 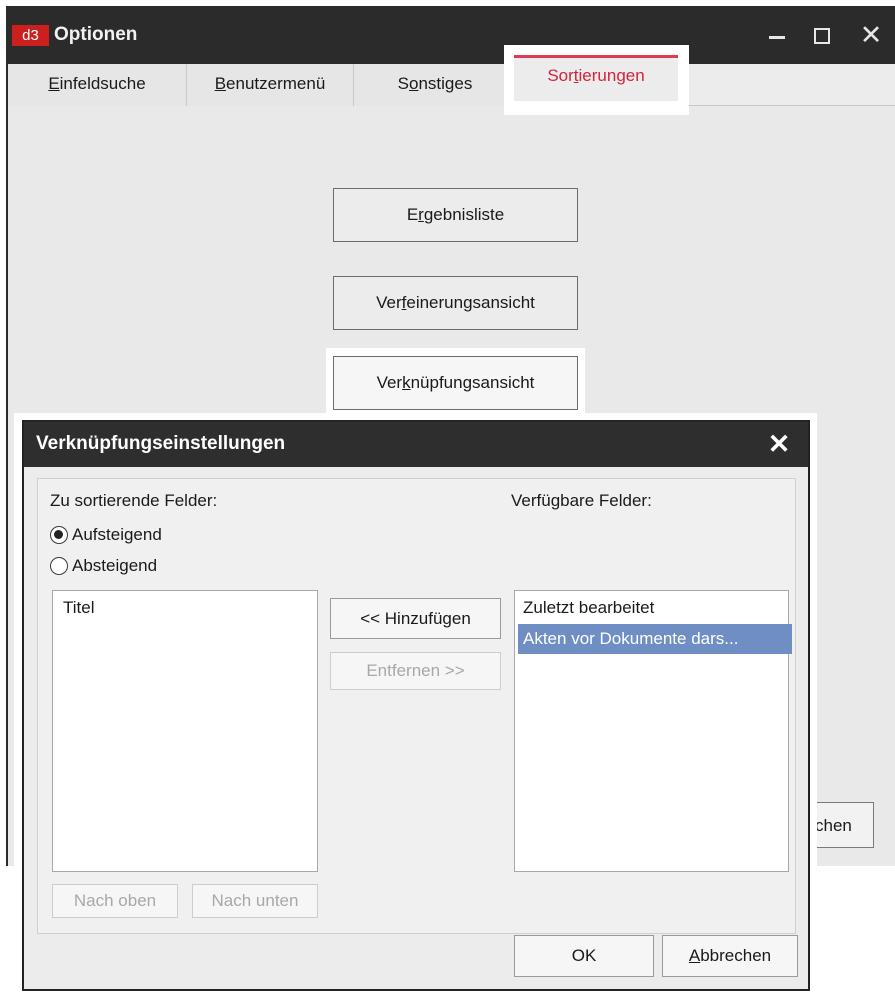 What do you see at coordinates (455, 303) in the screenshot?
I see `verfeinerungsansicht-button: Verfeinerungsansicht` at bounding box center [455, 303].